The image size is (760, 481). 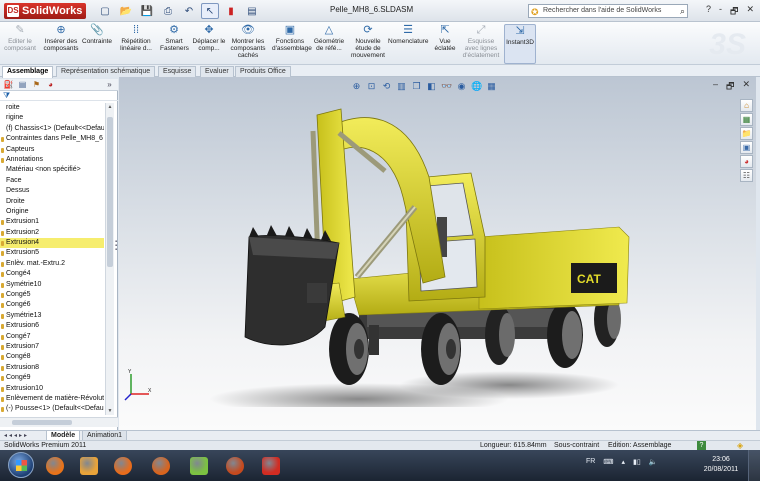 I want to click on tree-horizontal-scrollbar, so click(x=59, y=422).